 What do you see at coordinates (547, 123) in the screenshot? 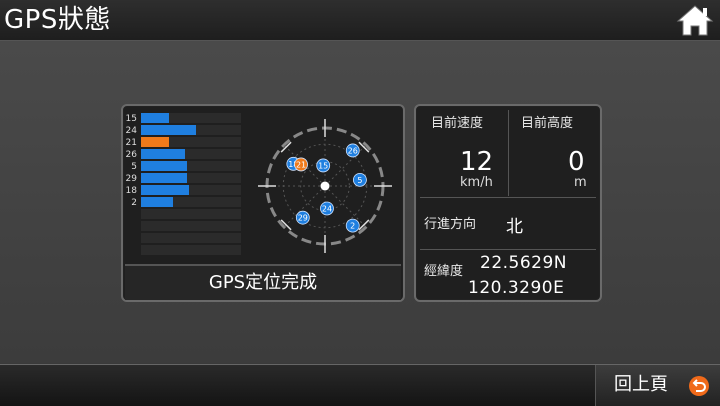
I see `altitude-label: 目前高度` at bounding box center [547, 123].